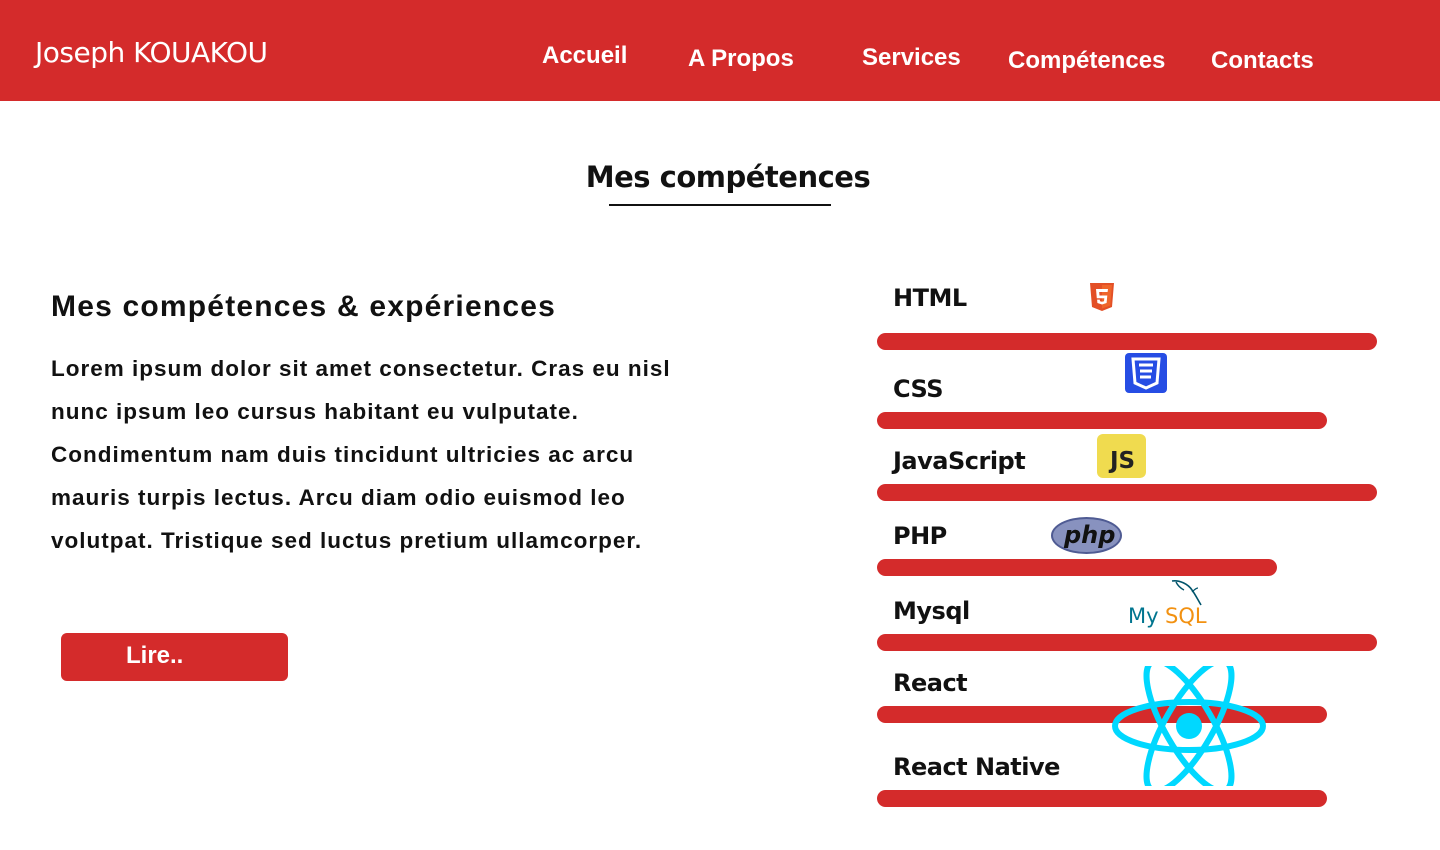  What do you see at coordinates (1102, 420) in the screenshot?
I see `skill-bar-css` at bounding box center [1102, 420].